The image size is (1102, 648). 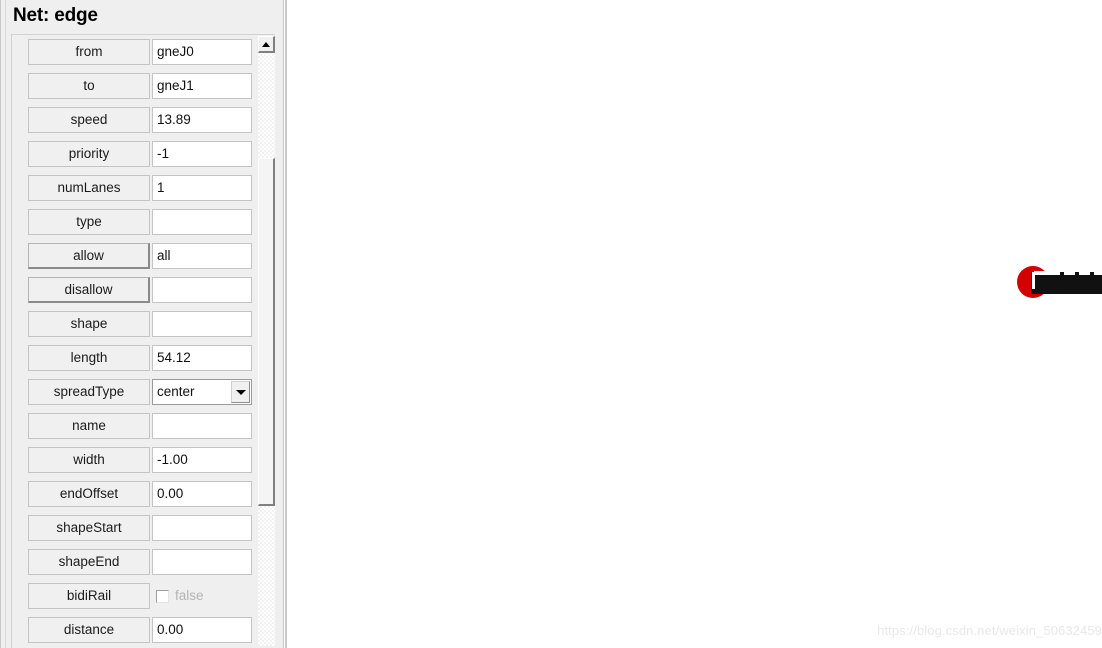 What do you see at coordinates (89, 324) in the screenshot?
I see `attribute-label-button-shape: shape` at bounding box center [89, 324].